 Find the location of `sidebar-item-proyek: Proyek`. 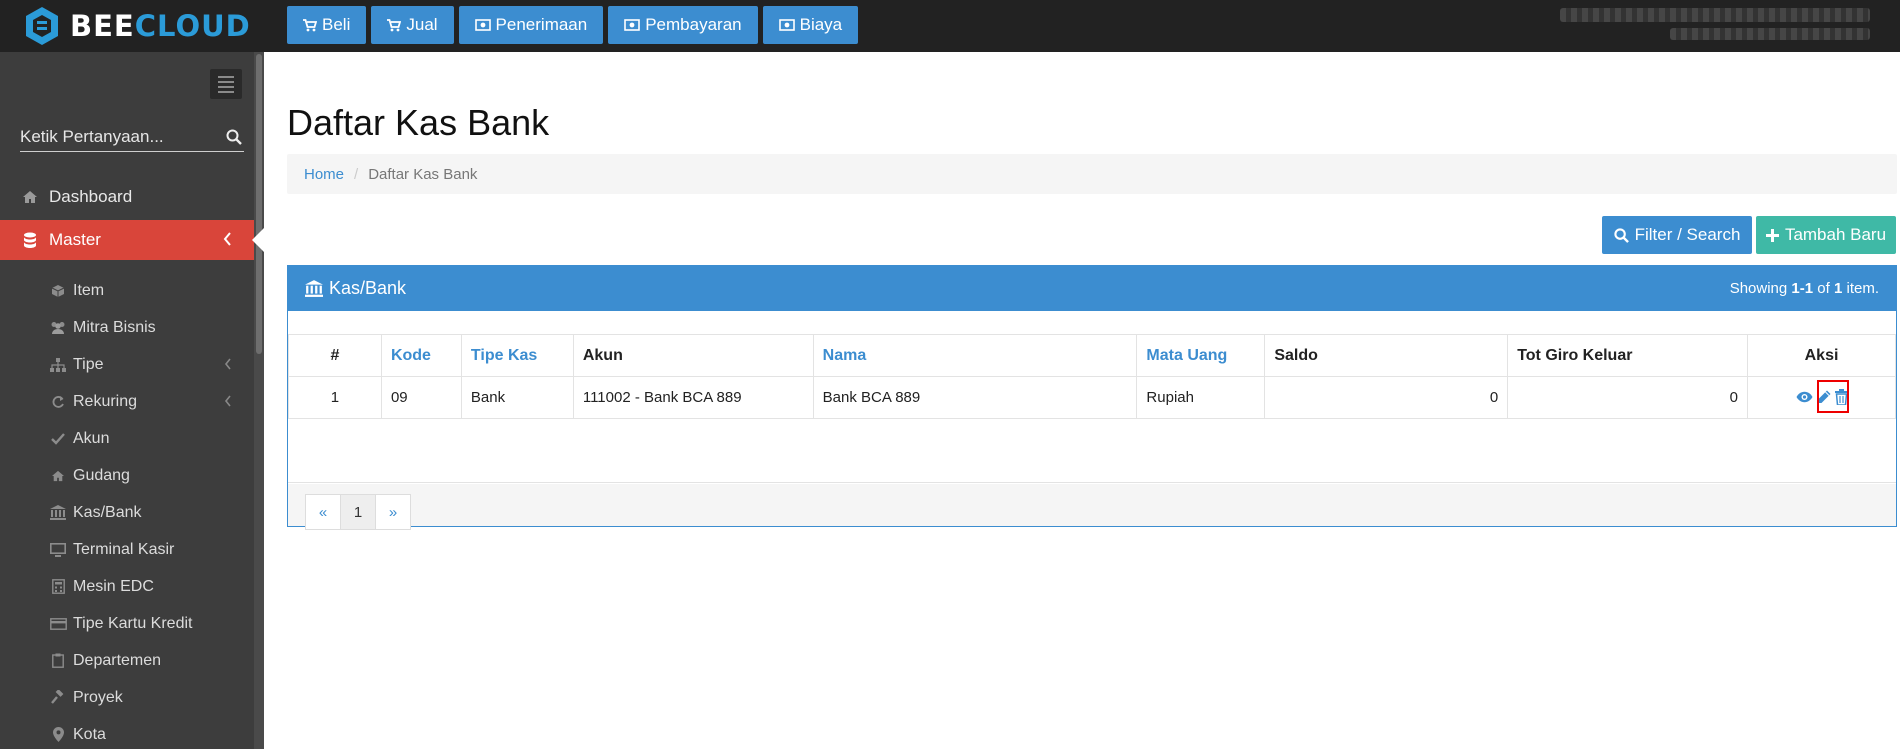

sidebar-item-proyek: Proyek is located at coordinates (127, 697).